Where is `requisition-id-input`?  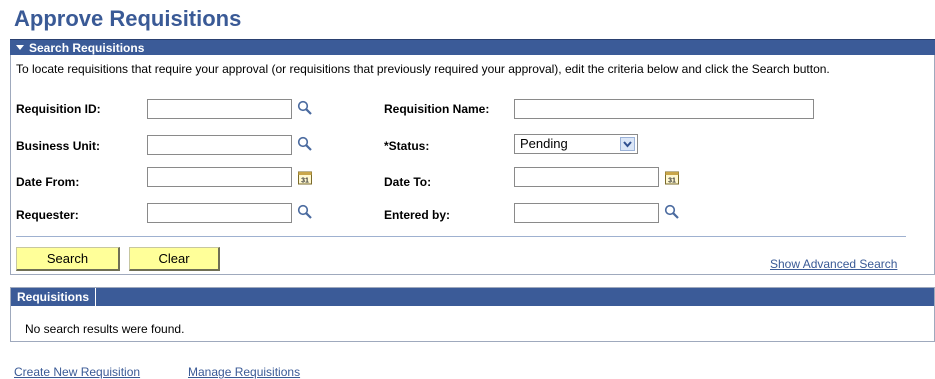
requisition-id-input is located at coordinates (219, 109).